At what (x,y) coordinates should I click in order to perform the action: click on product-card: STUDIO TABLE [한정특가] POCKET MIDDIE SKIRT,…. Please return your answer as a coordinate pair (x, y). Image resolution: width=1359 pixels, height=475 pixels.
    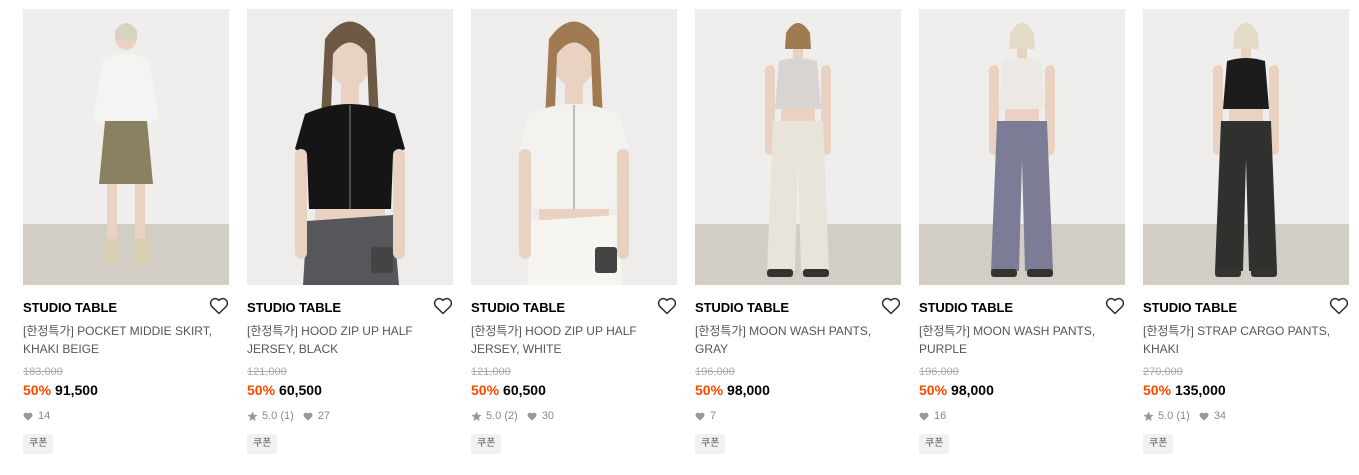
    Looking at the image, I should click on (126, 239).